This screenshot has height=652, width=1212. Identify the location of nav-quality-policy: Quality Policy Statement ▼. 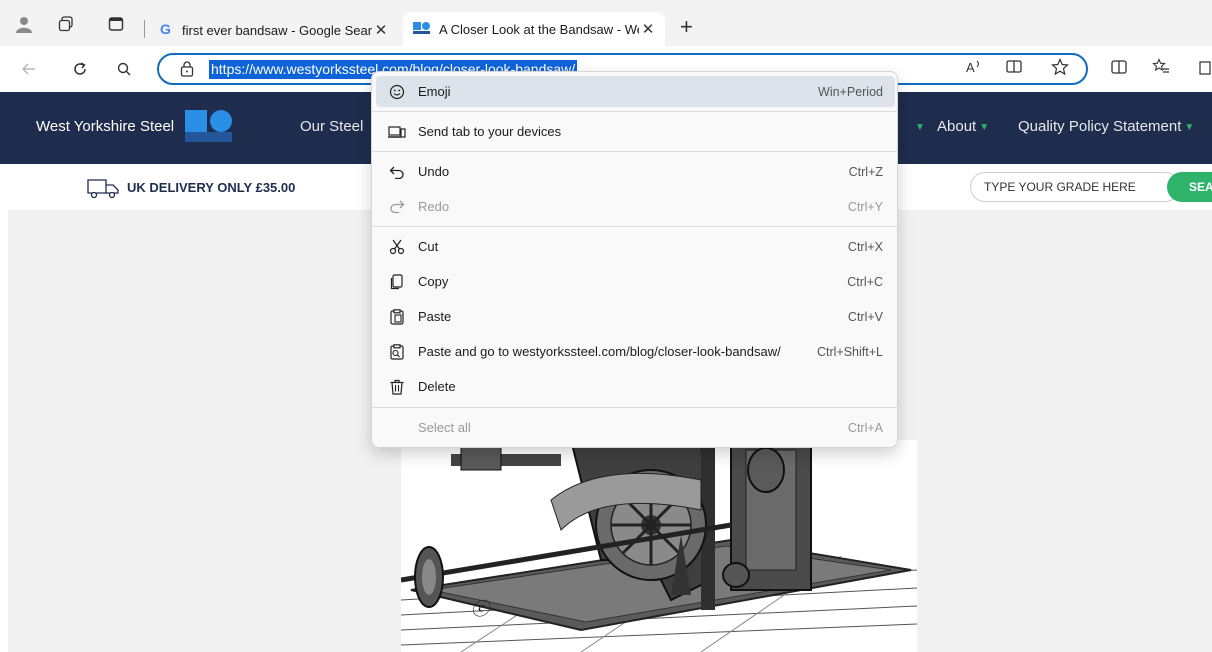
(1106, 126).